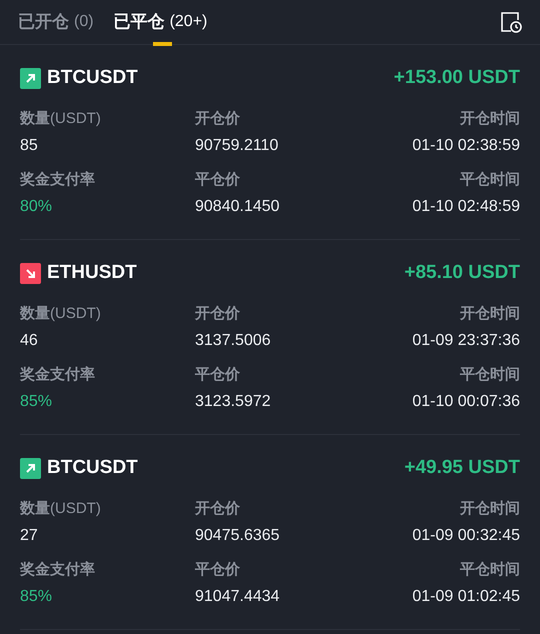 The width and height of the screenshot is (540, 634). Describe the element at coordinates (511, 22) in the screenshot. I see `history-icon` at that location.